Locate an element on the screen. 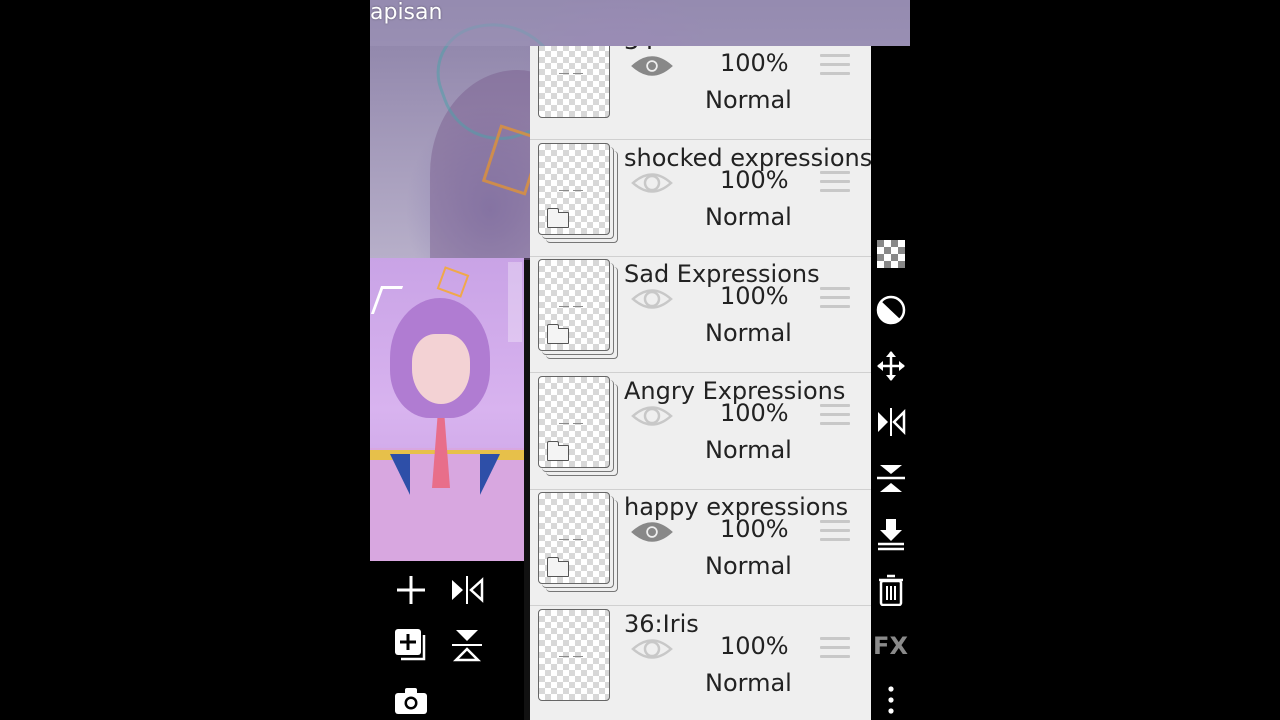 The image size is (1280, 720). preview-face is located at coordinates (441, 369).